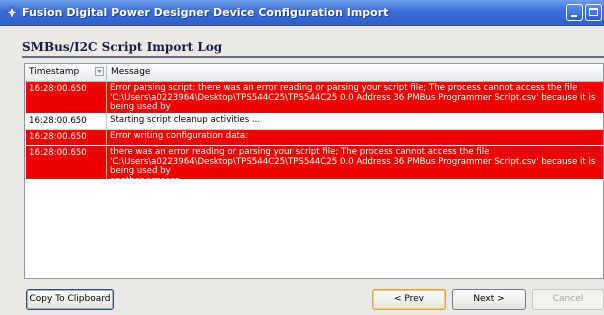 The width and height of the screenshot is (604, 315). What do you see at coordinates (314, 73) in the screenshot?
I see `grid-header: Timestamp Message` at bounding box center [314, 73].